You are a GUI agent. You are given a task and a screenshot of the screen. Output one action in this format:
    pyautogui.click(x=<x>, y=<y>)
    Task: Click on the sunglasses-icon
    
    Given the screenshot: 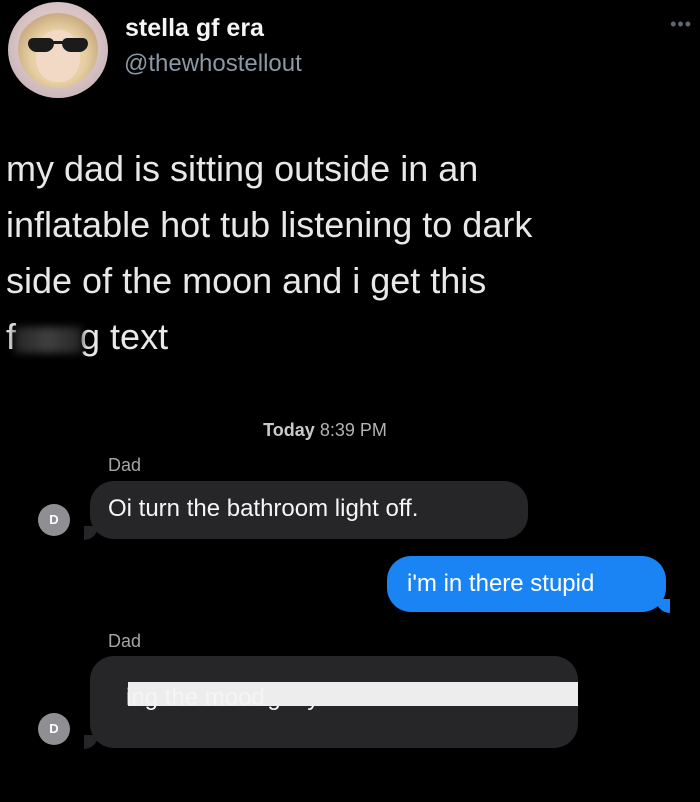 What is the action you would take?
    pyautogui.click(x=58, y=46)
    